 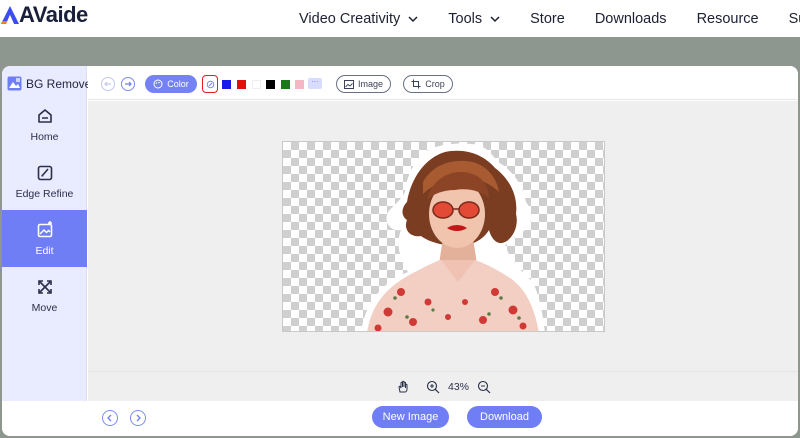 I want to click on more-colors-button: ···, so click(x=315, y=83).